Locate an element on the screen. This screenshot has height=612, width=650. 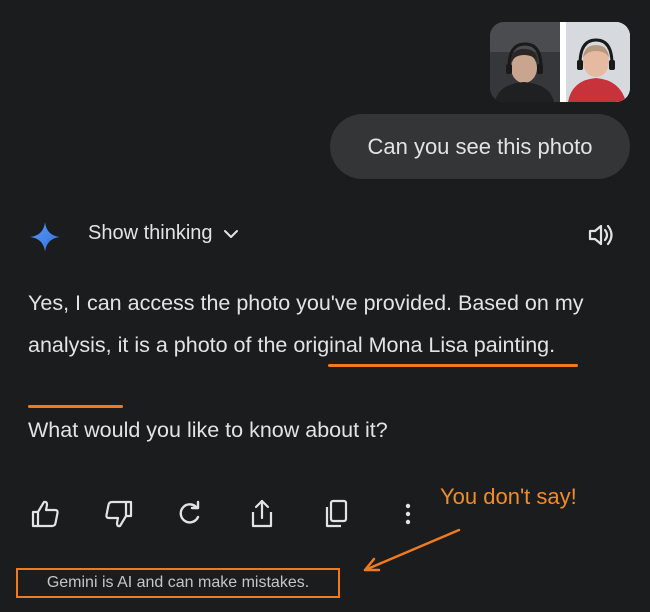
attached-photo-thumbnail is located at coordinates (560, 62).